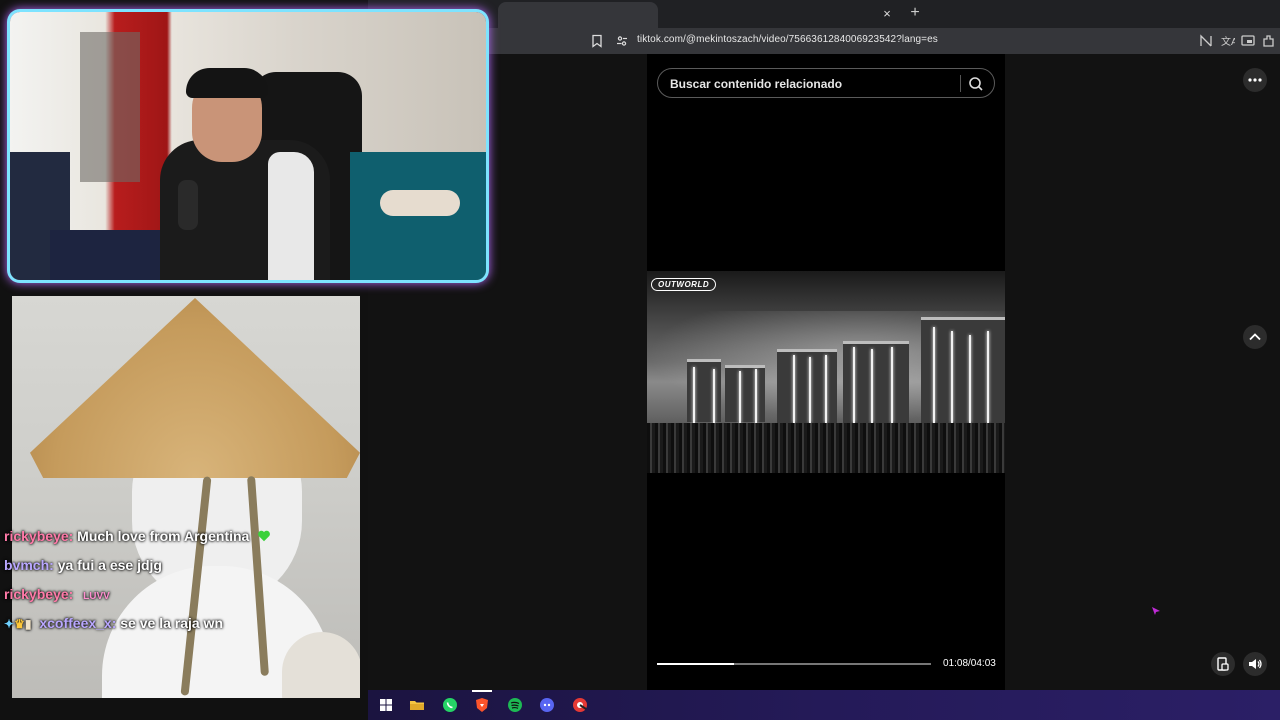  What do you see at coordinates (29, 565) in the screenshot?
I see `chat-username: bvmch:` at bounding box center [29, 565].